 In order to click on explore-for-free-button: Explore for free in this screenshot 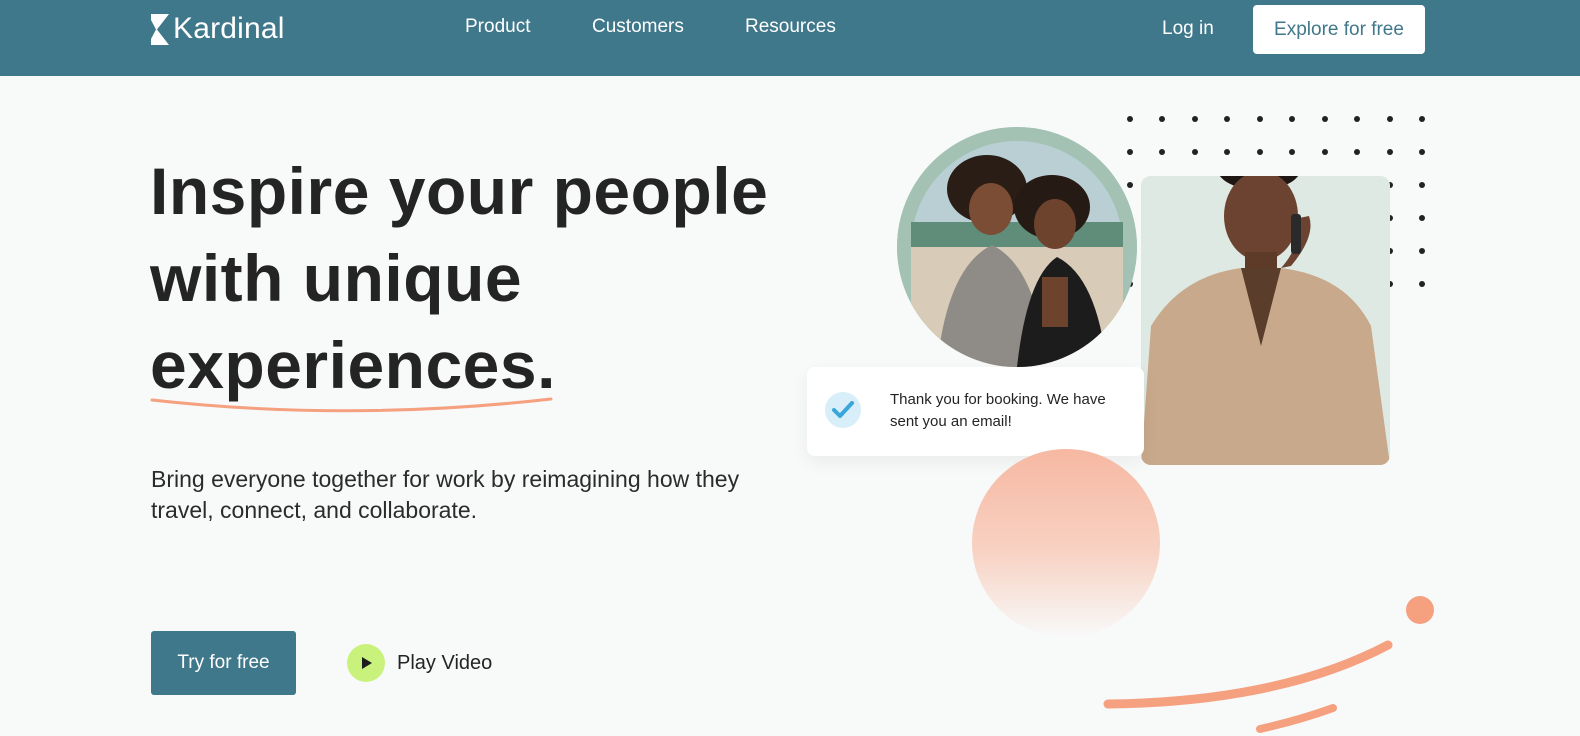, I will do `click(1339, 29)`.